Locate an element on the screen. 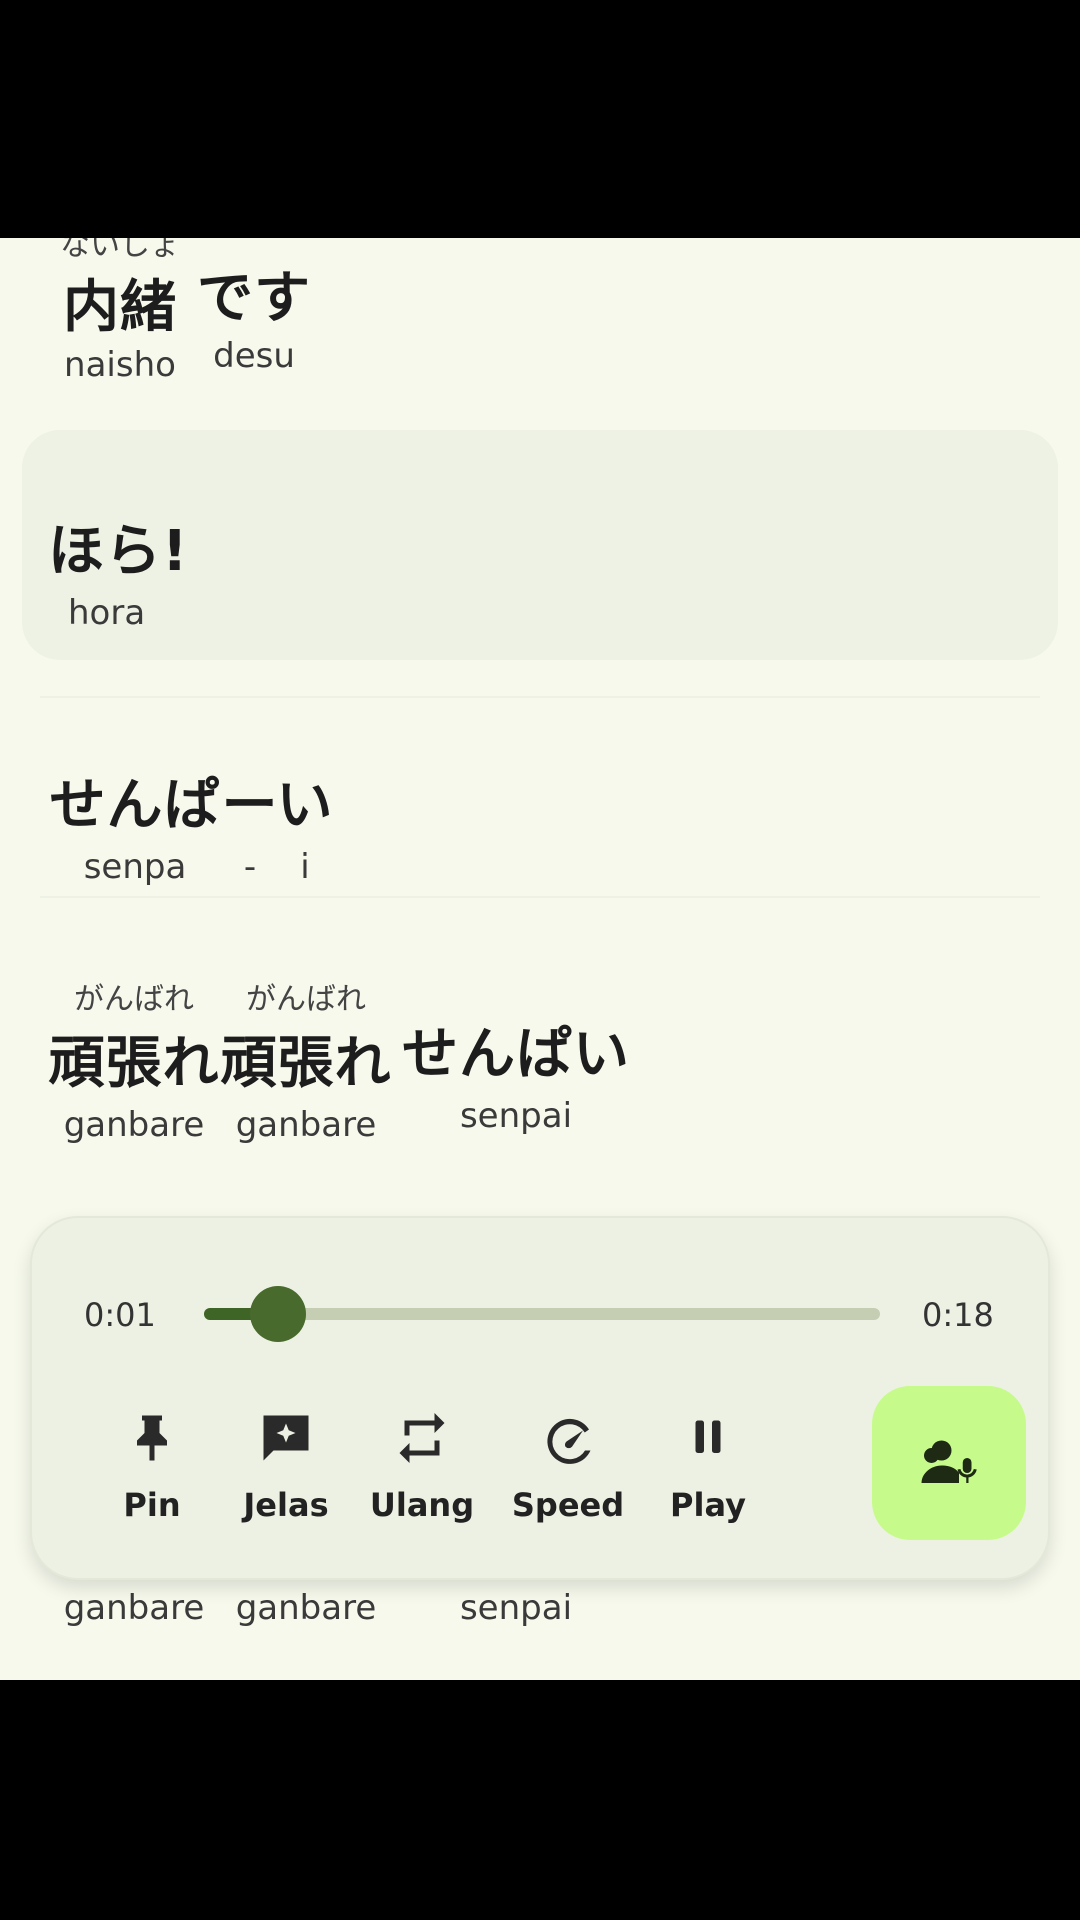 This screenshot has width=1080, height=1920. current-time: 0:01 is located at coordinates (120, 1315).